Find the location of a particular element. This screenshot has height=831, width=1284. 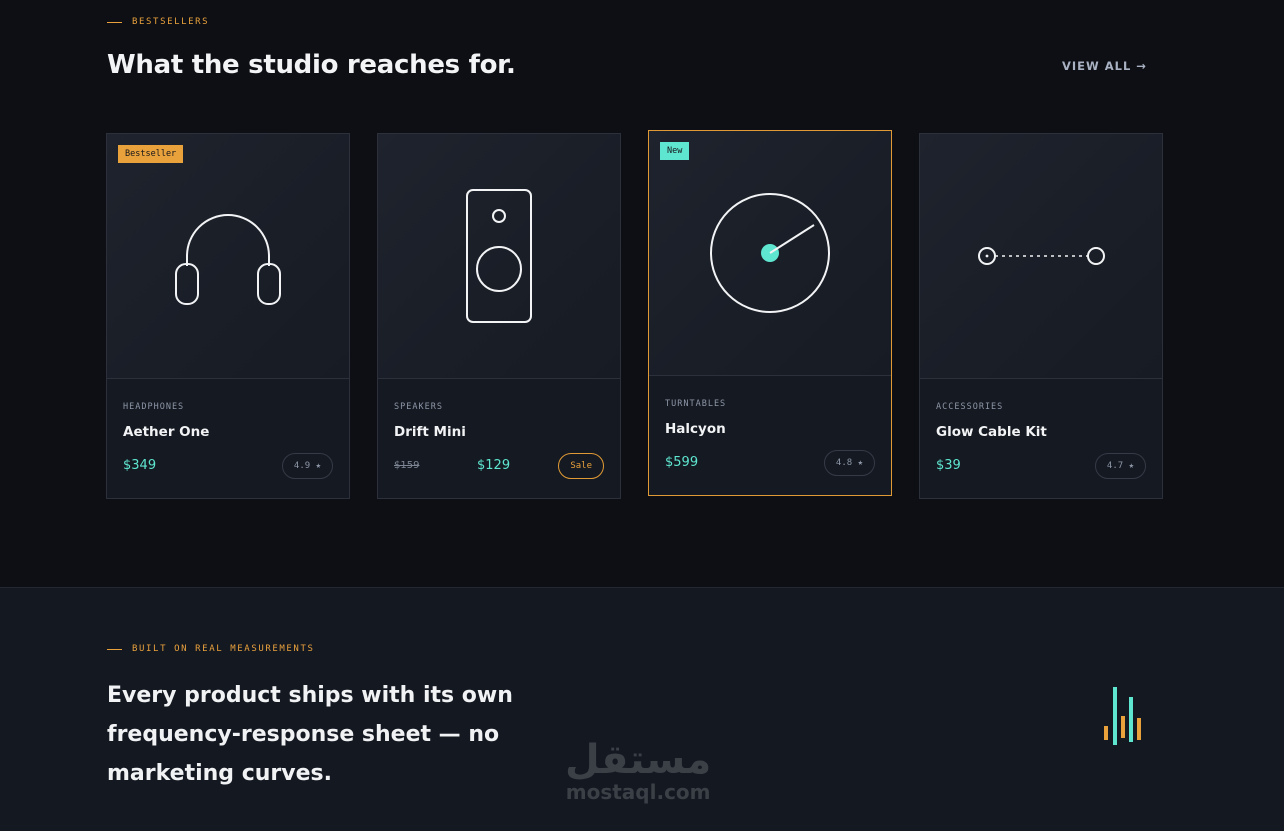

bestseller-badge: Bestseller is located at coordinates (151, 154).